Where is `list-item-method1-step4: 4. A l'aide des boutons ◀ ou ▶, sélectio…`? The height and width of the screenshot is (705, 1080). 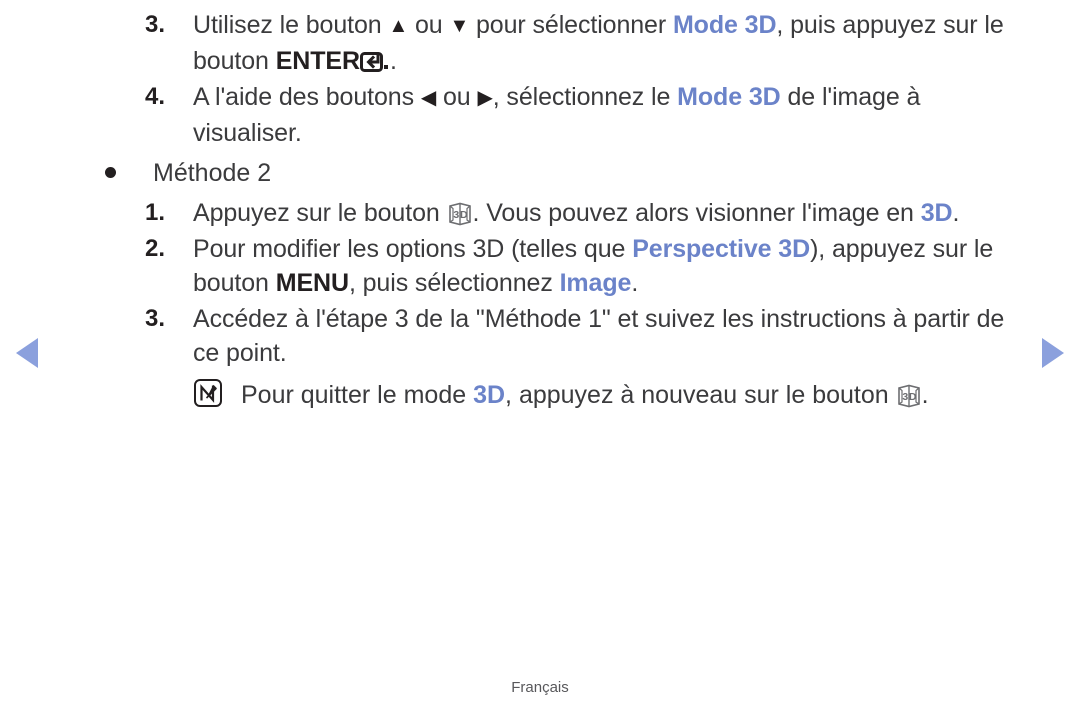 list-item-method1-step4: 4. A l'aide des boutons ◀ ou ▶, sélectio… is located at coordinates (561, 115).